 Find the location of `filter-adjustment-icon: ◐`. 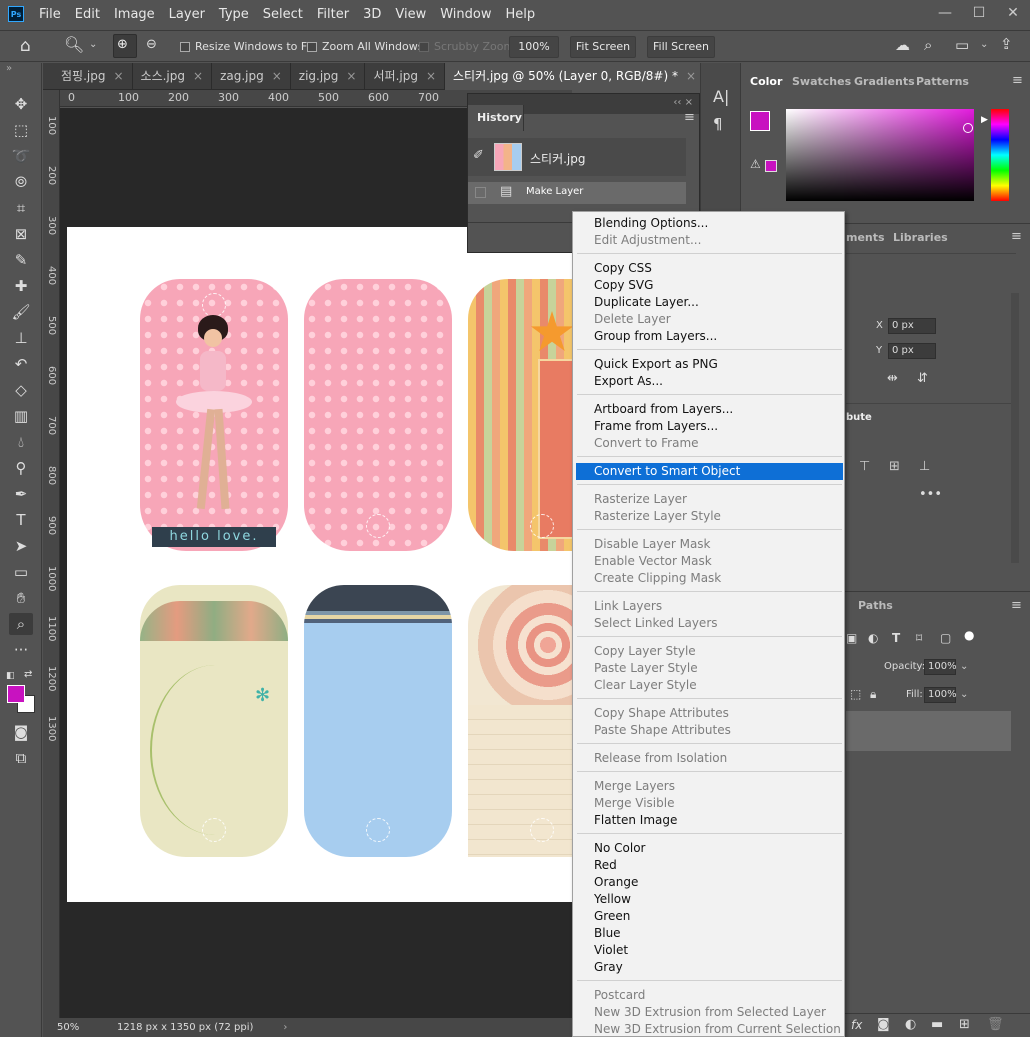

filter-adjustment-icon: ◐ is located at coordinates (873, 638).